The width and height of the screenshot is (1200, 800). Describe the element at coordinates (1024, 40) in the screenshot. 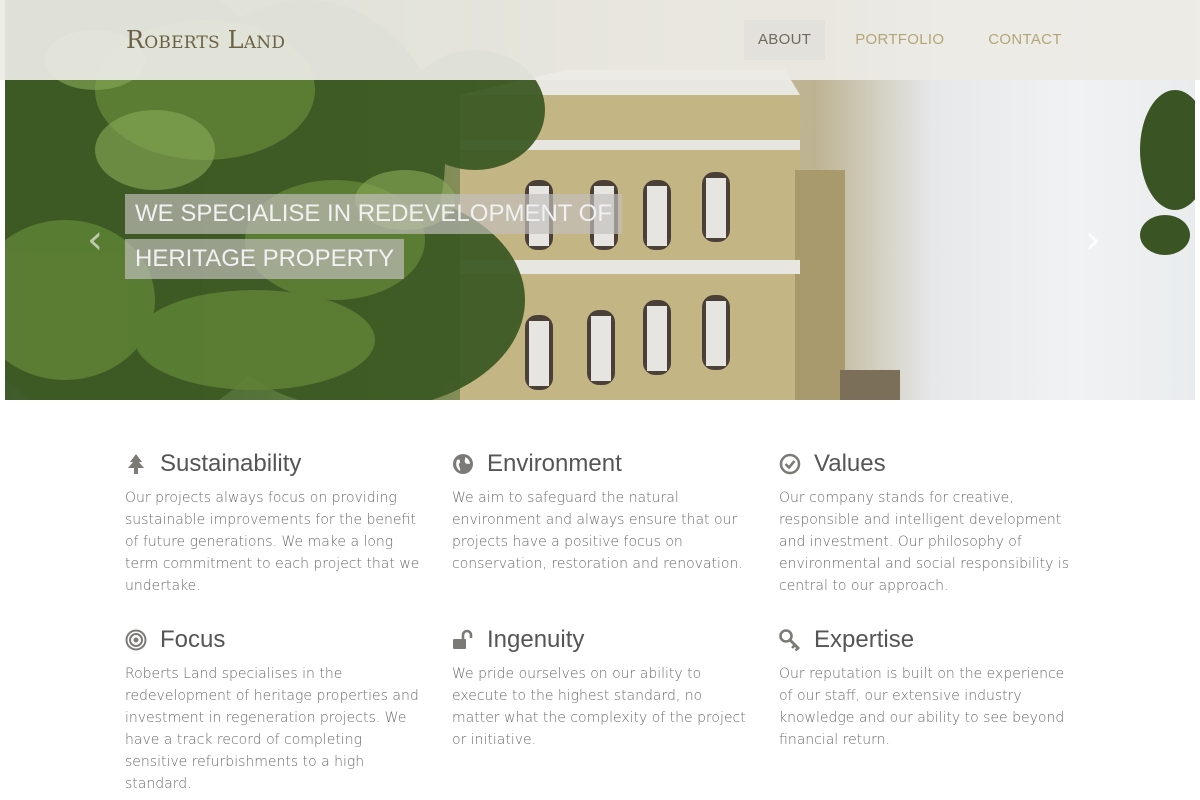

I see `nav-contact: CONTACT` at that location.